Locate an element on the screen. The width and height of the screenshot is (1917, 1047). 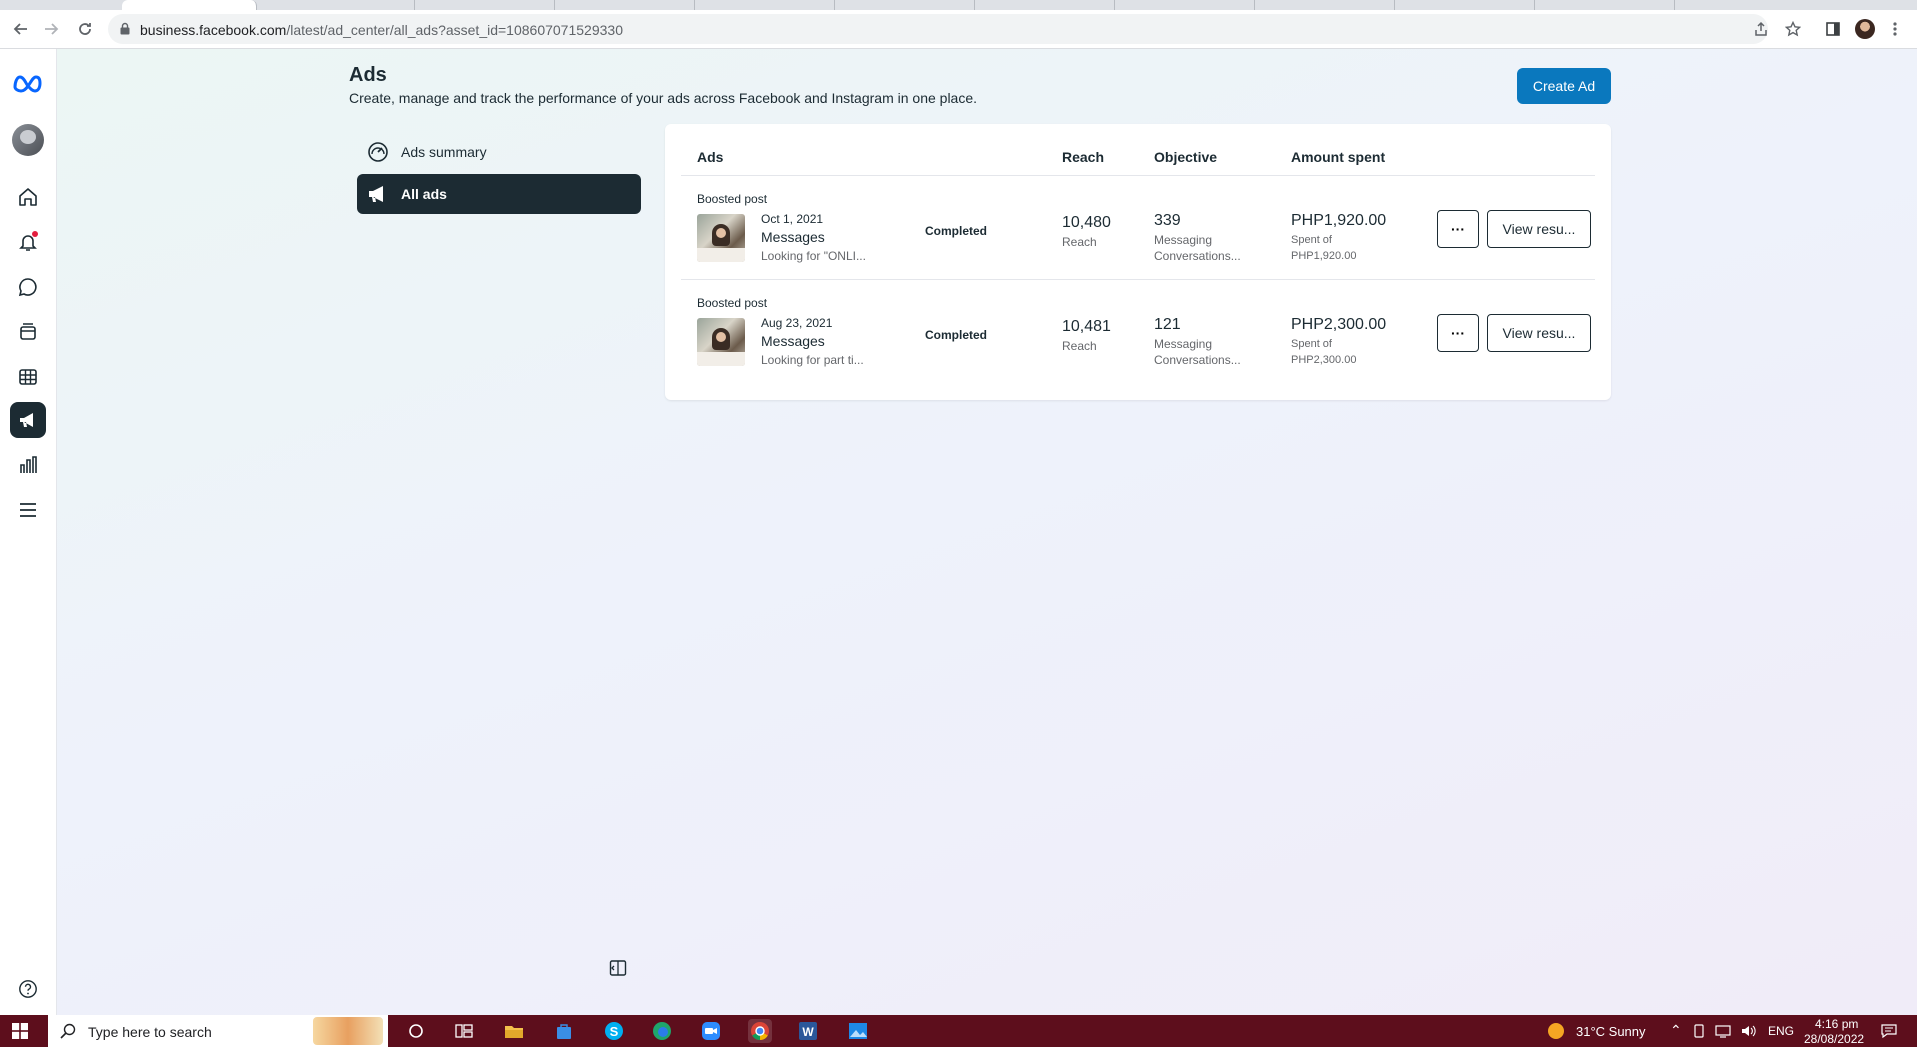
reload-icon is located at coordinates (85, 29).